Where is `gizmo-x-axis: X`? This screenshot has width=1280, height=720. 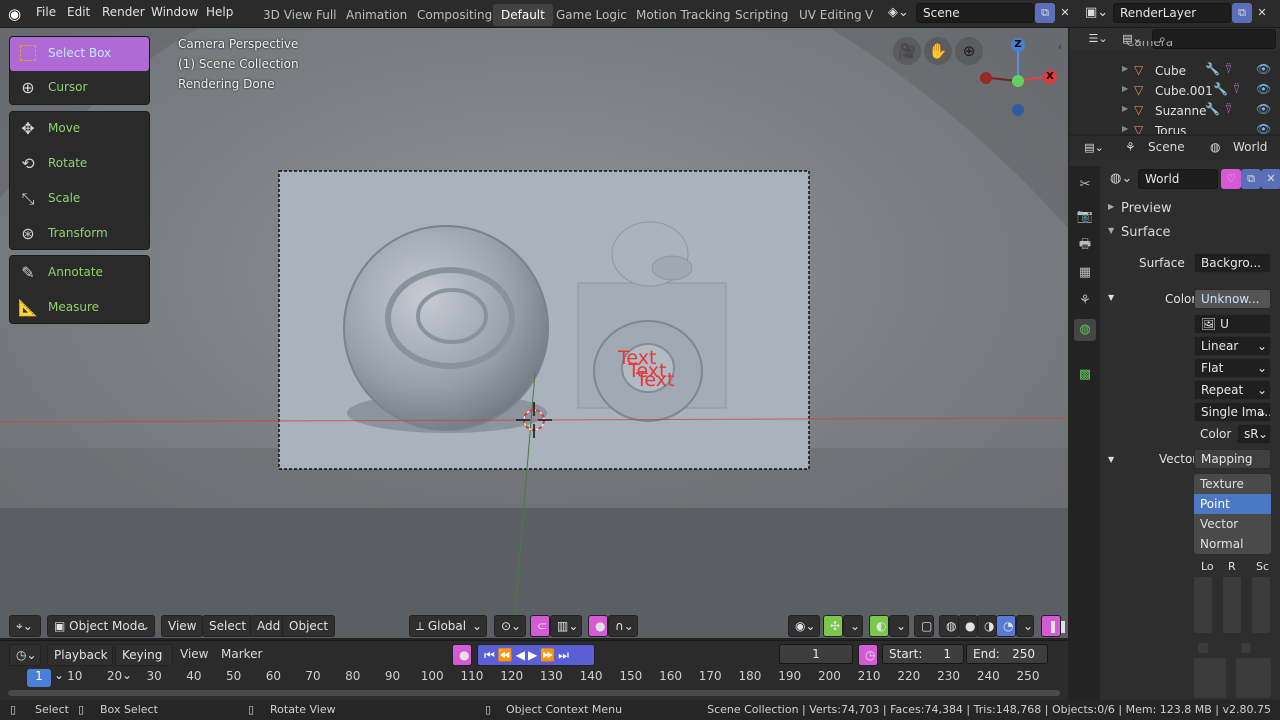 gizmo-x-axis: X is located at coordinates (1050, 77).